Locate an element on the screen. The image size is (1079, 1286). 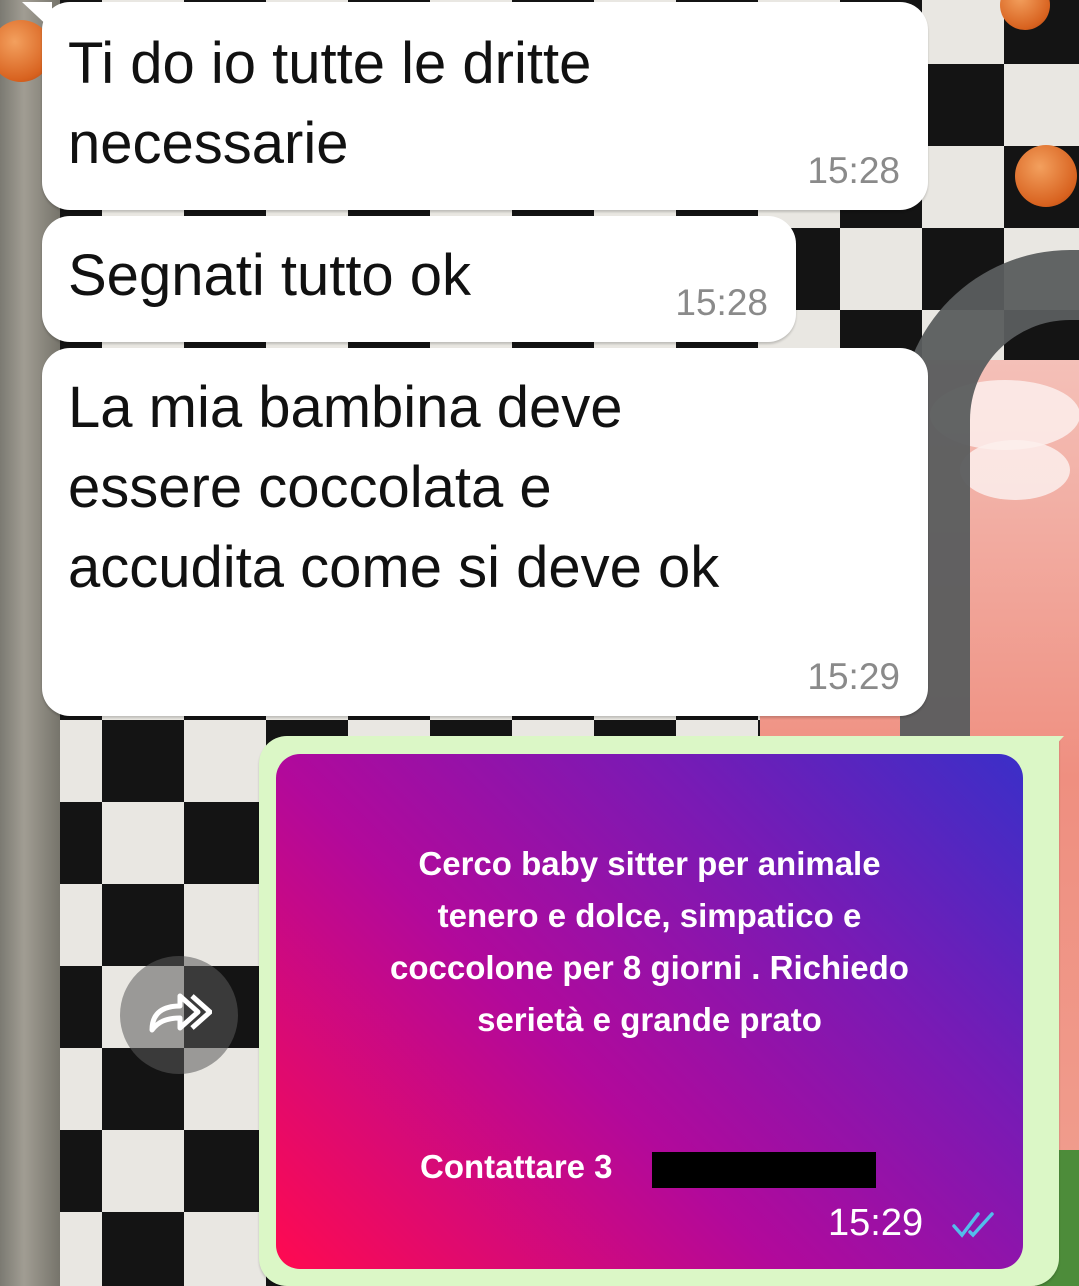
forward-button is located at coordinates (179, 1015).